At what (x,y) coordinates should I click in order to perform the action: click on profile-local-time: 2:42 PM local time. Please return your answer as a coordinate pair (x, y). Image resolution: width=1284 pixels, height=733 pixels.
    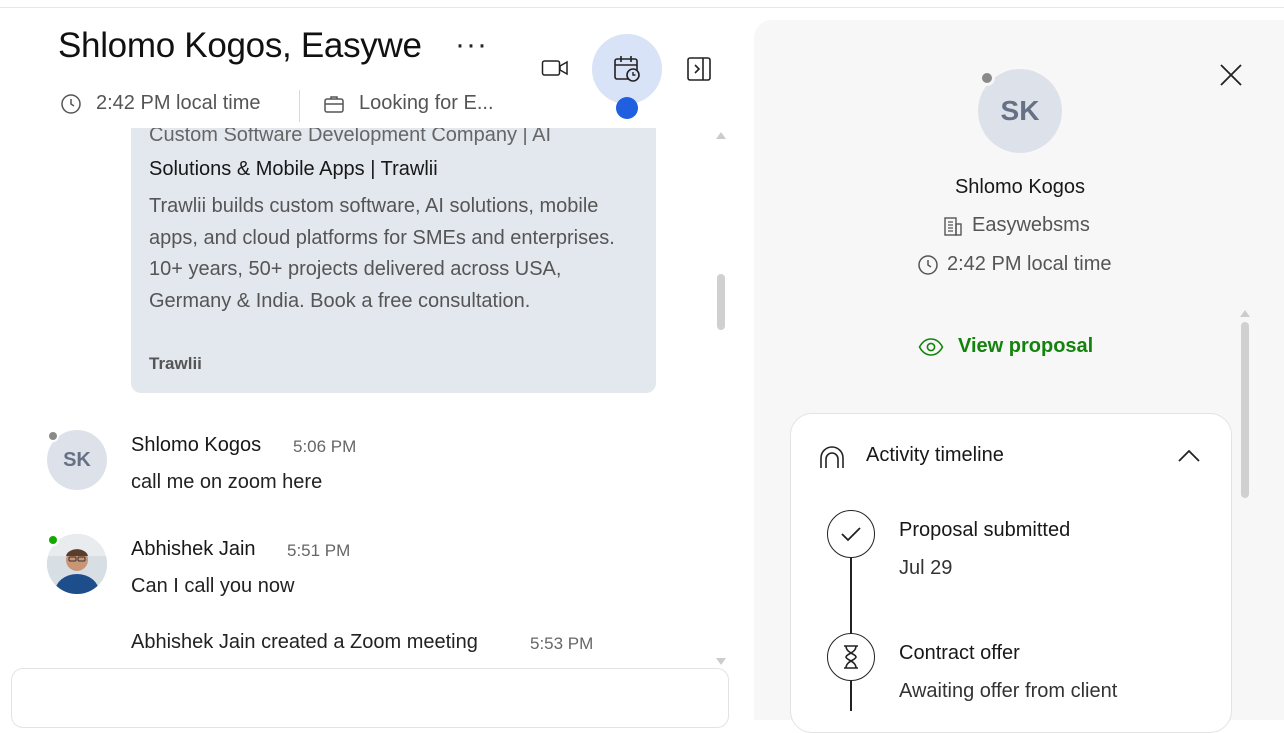
    Looking at the image, I should click on (1014, 264).